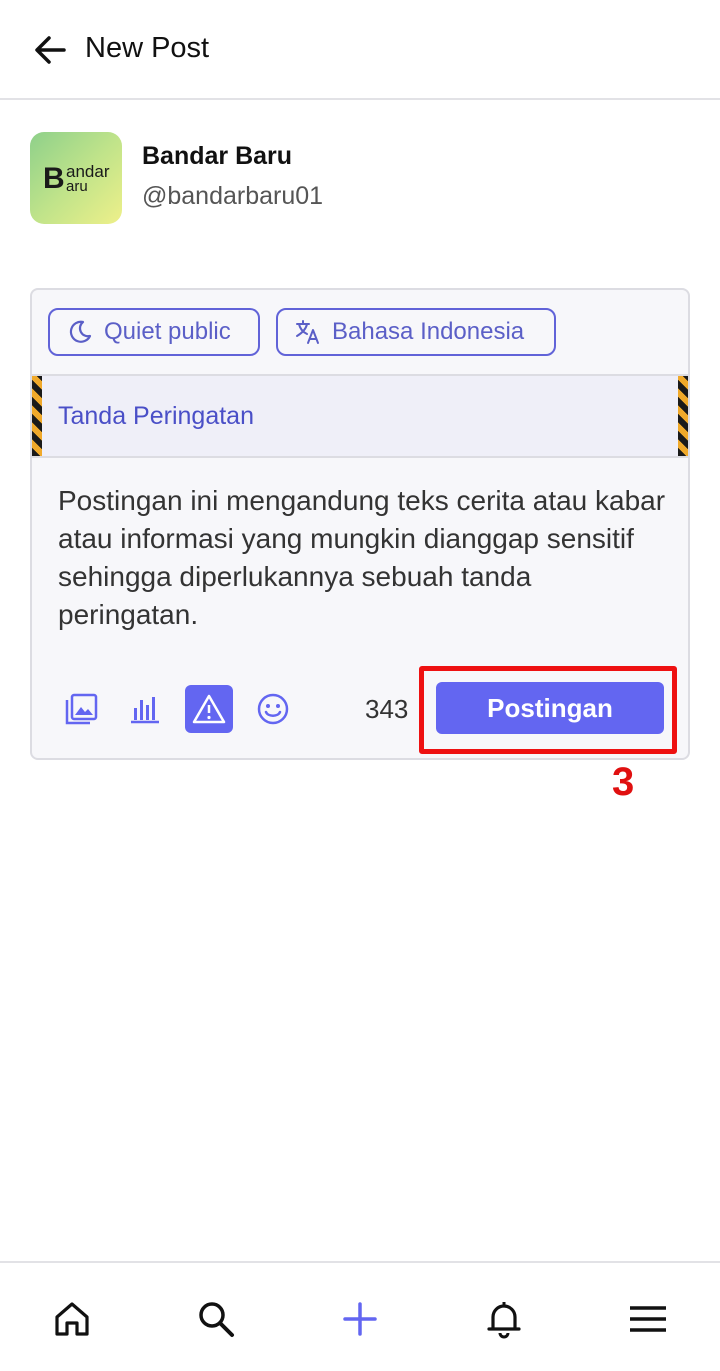 The image size is (720, 1371). What do you see at coordinates (145, 709) in the screenshot?
I see `poll-icon` at bounding box center [145, 709].